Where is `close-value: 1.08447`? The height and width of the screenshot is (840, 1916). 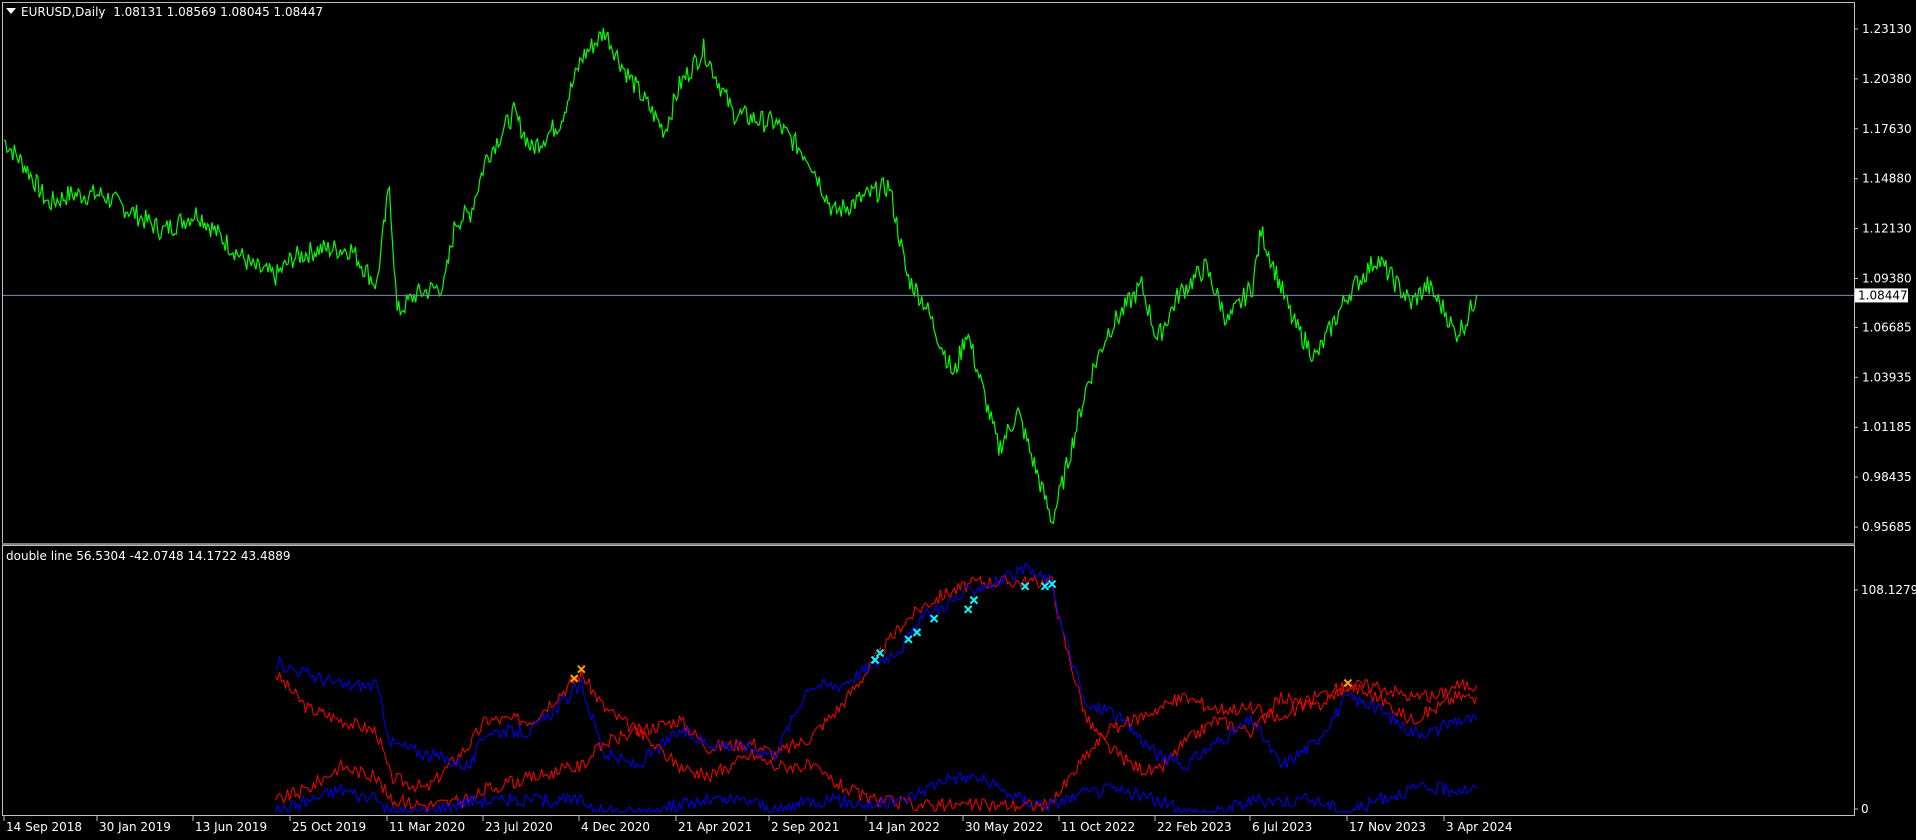 close-value: 1.08447 is located at coordinates (298, 12).